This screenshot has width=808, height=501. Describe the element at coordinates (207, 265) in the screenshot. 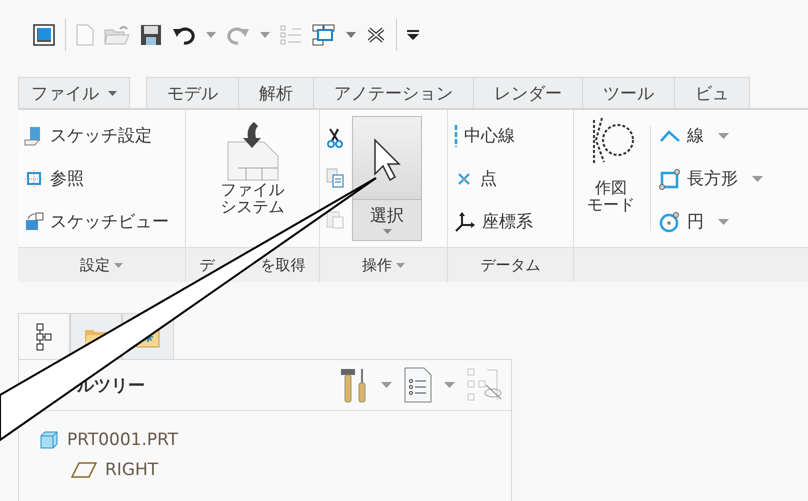

I see `group-label: デ` at that location.